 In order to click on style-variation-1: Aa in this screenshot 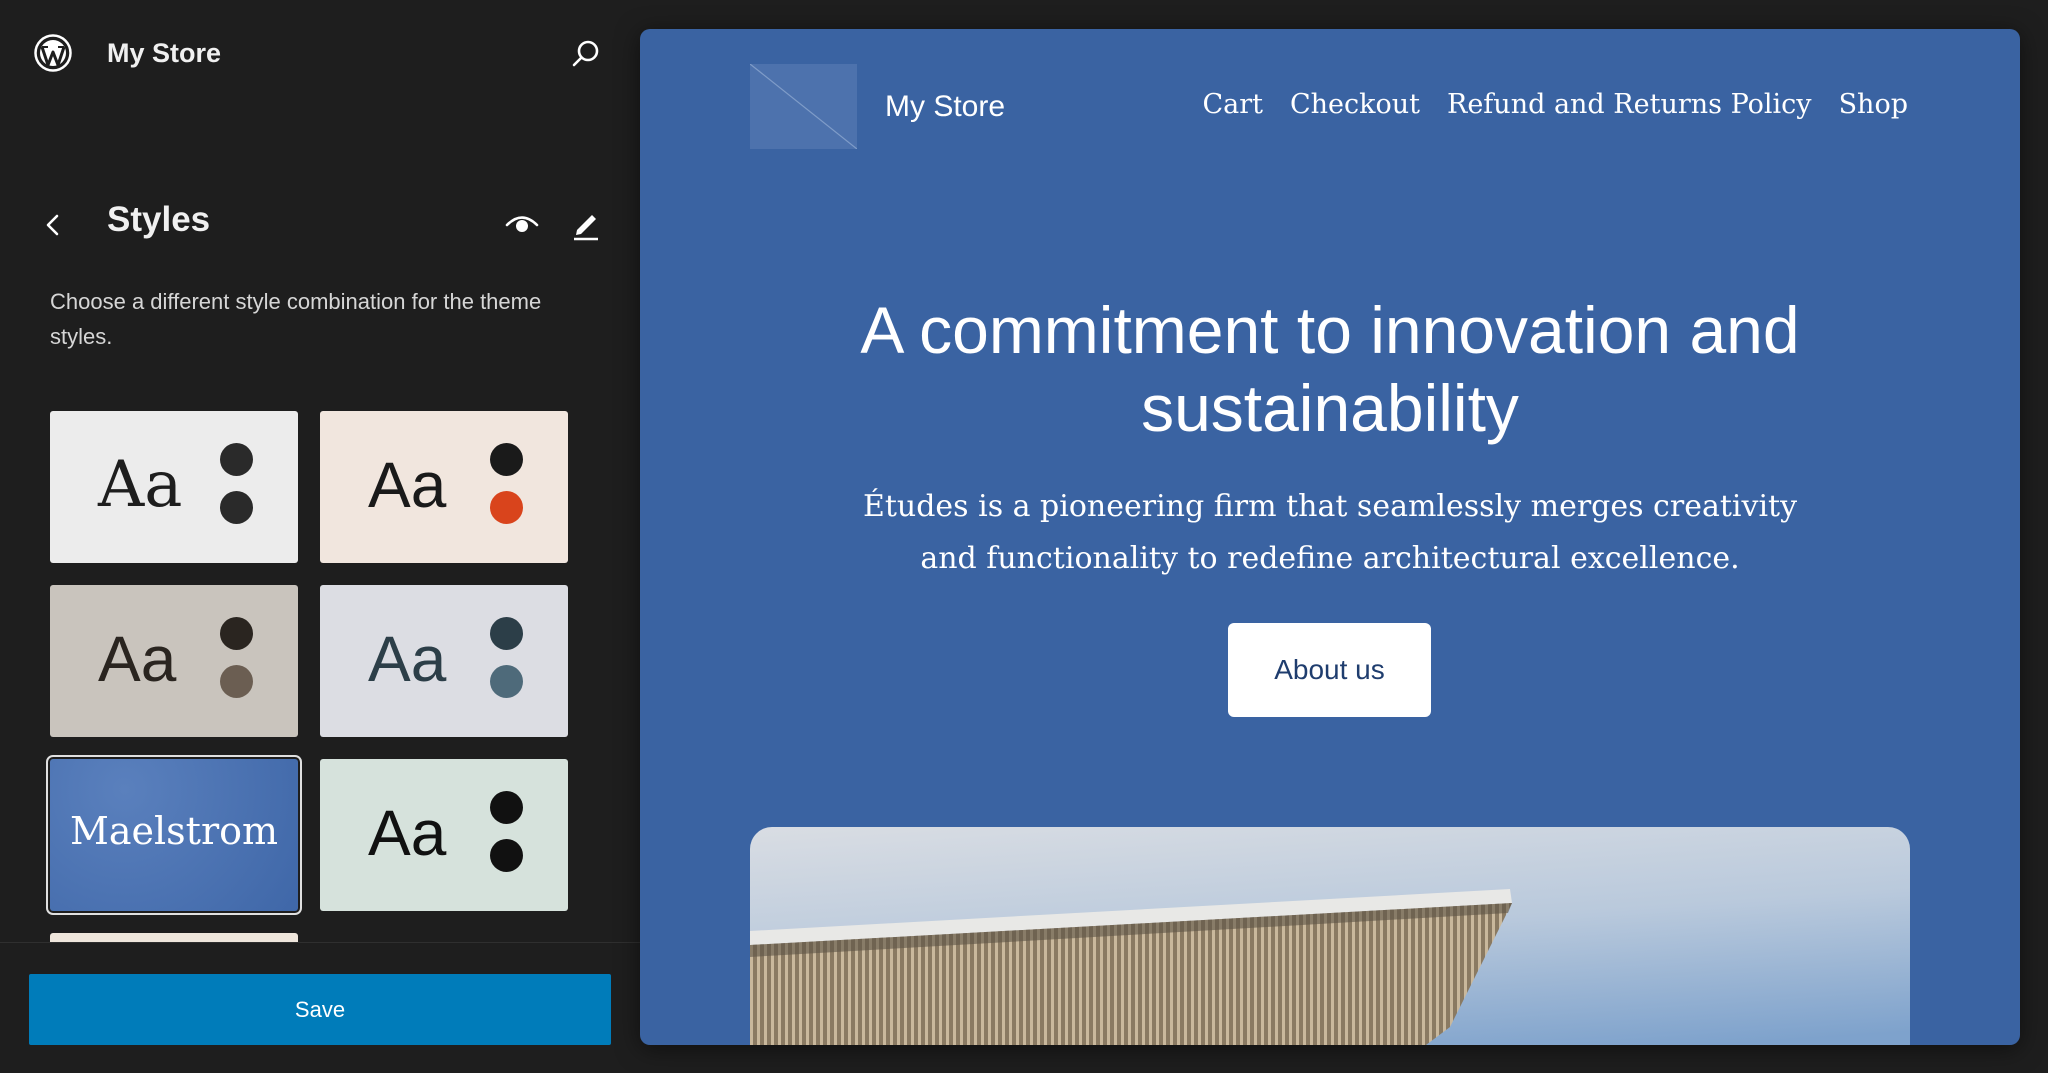, I will do `click(174, 487)`.